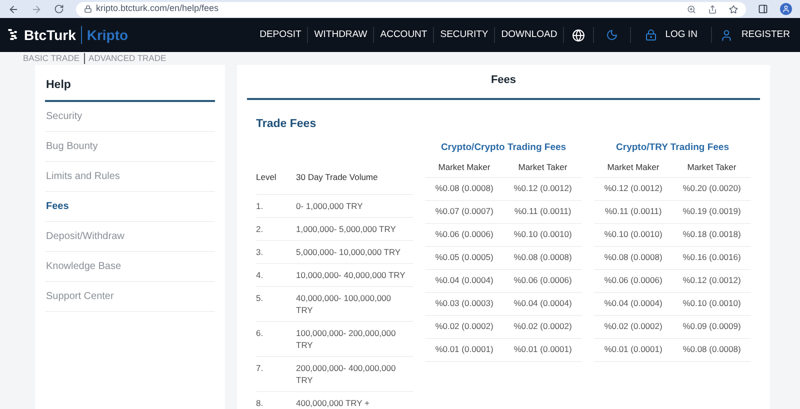  I want to click on address-field: kripto.btcturk.com/en/help/fees, so click(411, 9).